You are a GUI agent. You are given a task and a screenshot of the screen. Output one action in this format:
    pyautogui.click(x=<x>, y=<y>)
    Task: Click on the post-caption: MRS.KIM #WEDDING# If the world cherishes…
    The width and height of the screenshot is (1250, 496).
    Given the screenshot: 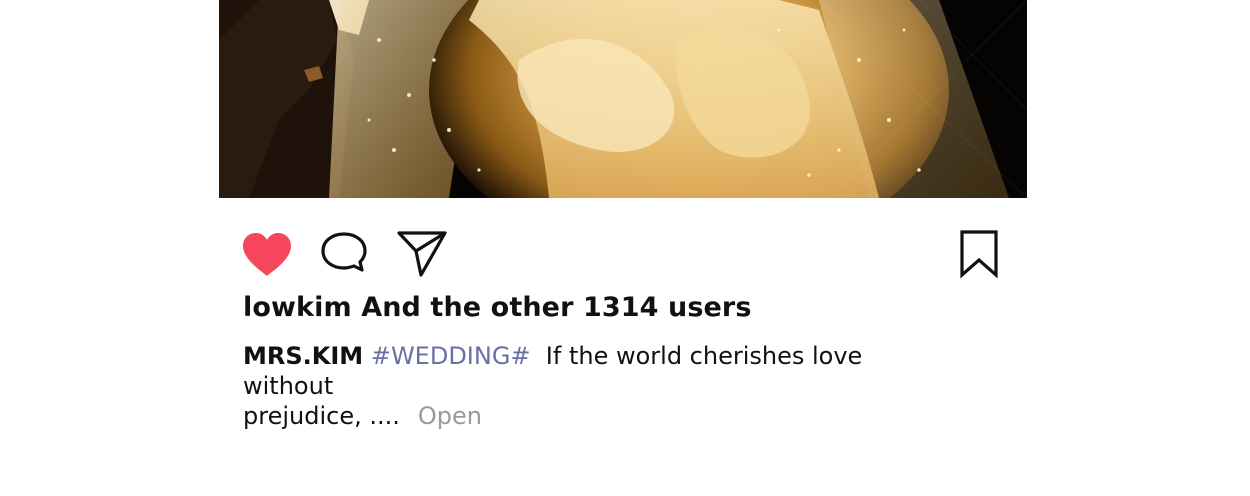 What is the action you would take?
    pyautogui.click(x=593, y=386)
    